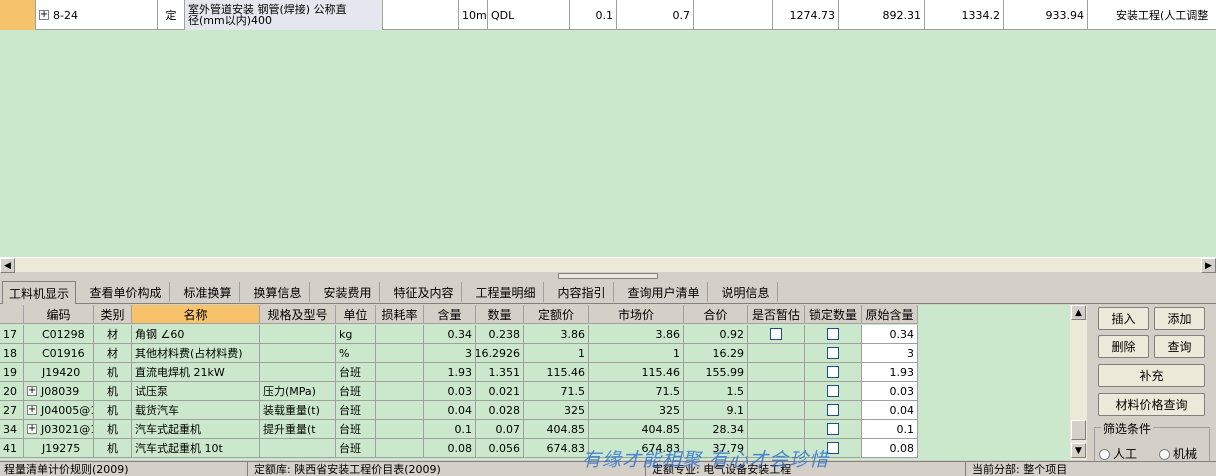 This screenshot has height=476, width=1216. I want to click on row-market-price: 325, so click(636, 410).